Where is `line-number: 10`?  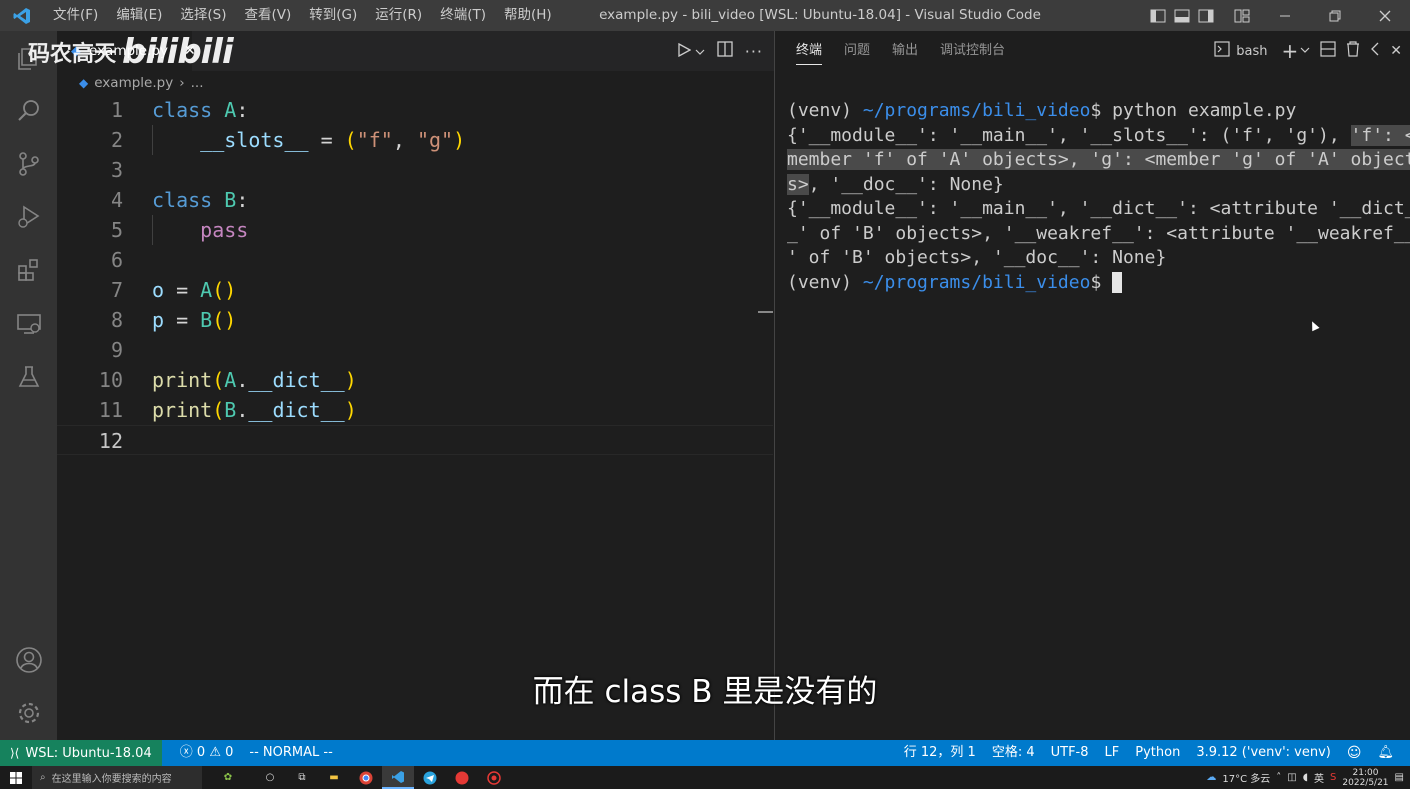
line-number: 10 is located at coordinates (110, 380).